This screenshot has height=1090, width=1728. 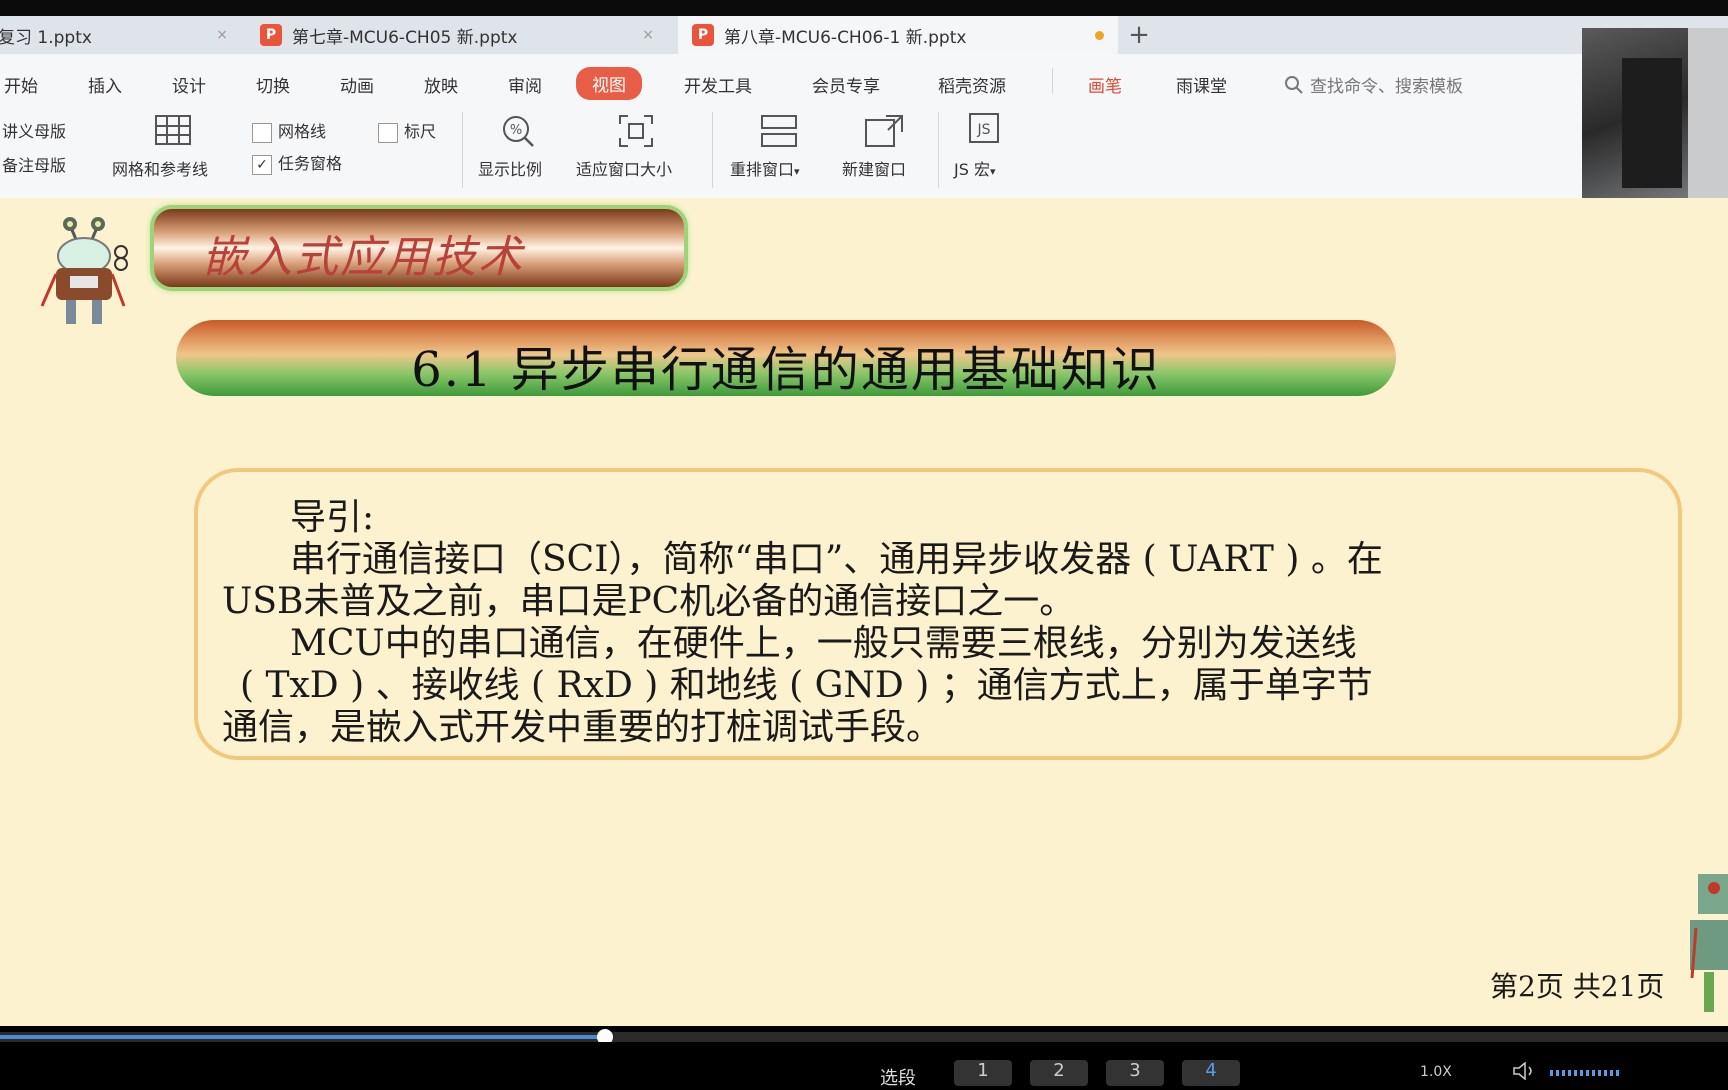 I want to click on ruler-checkbox: 标尺, so click(x=407, y=130).